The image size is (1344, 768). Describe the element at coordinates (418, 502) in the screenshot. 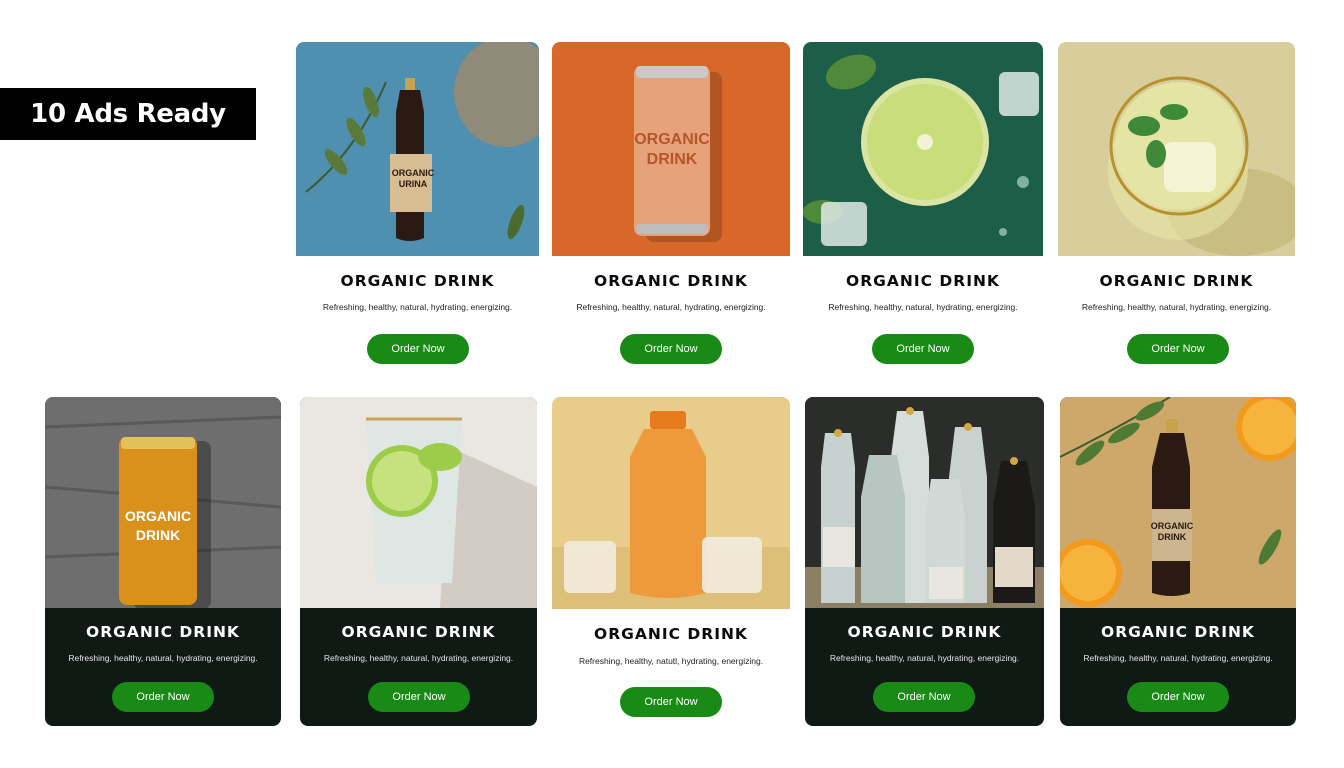

I see `product-photo-lime-glass` at that location.